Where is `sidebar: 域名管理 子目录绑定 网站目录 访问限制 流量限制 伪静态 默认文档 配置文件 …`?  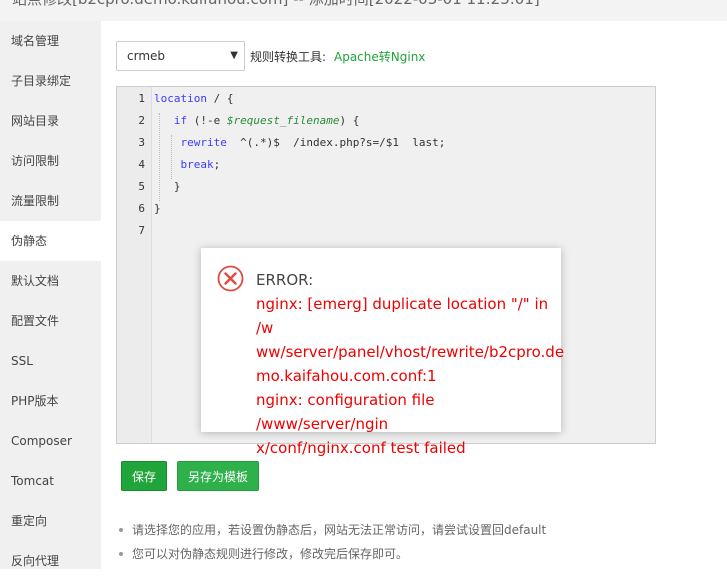
sidebar: 域名管理 子目录绑定 网站目录 访问限制 流量限制 伪静态 默认文档 配置文件 … is located at coordinates (50, 295).